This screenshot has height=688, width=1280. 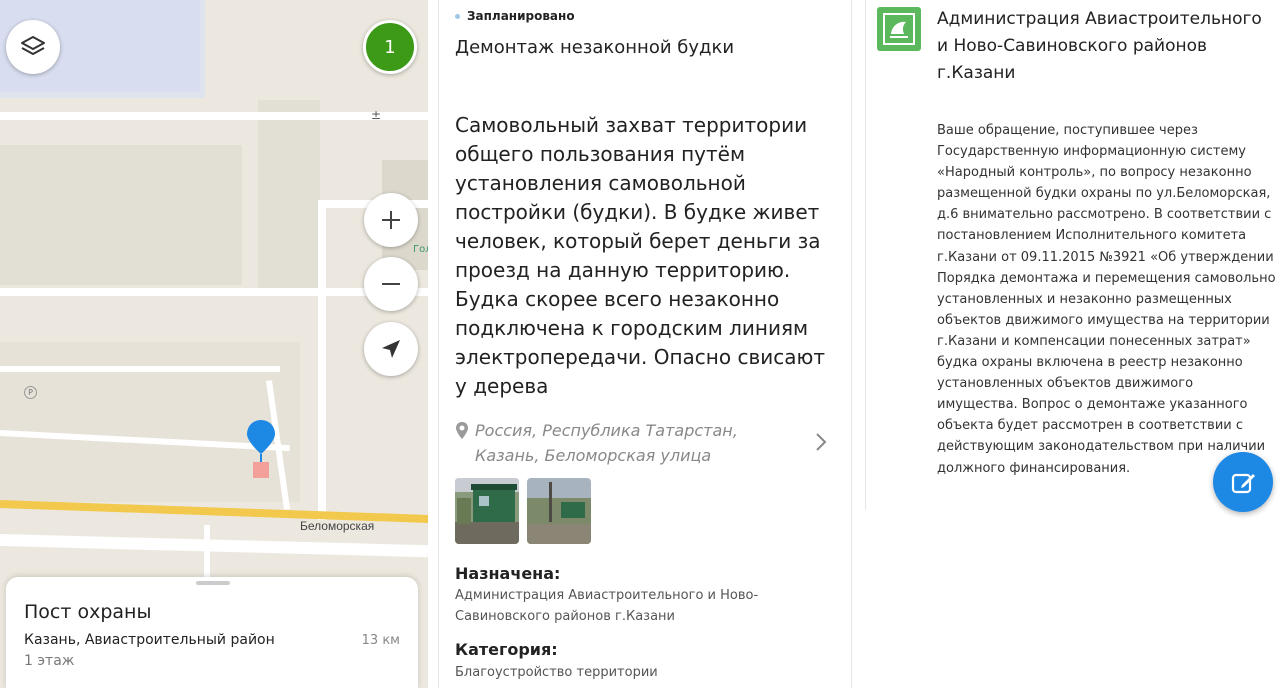 I want to click on category-label: Категория:, so click(x=506, y=649).